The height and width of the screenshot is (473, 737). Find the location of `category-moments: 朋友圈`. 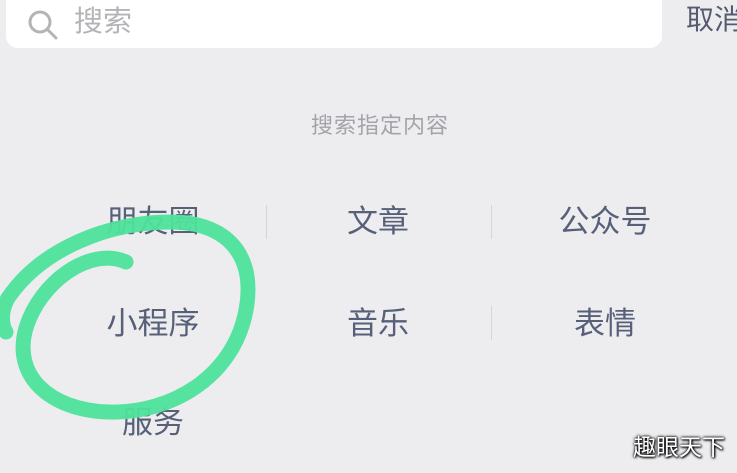

category-moments: 朋友圈 is located at coordinates (153, 222).